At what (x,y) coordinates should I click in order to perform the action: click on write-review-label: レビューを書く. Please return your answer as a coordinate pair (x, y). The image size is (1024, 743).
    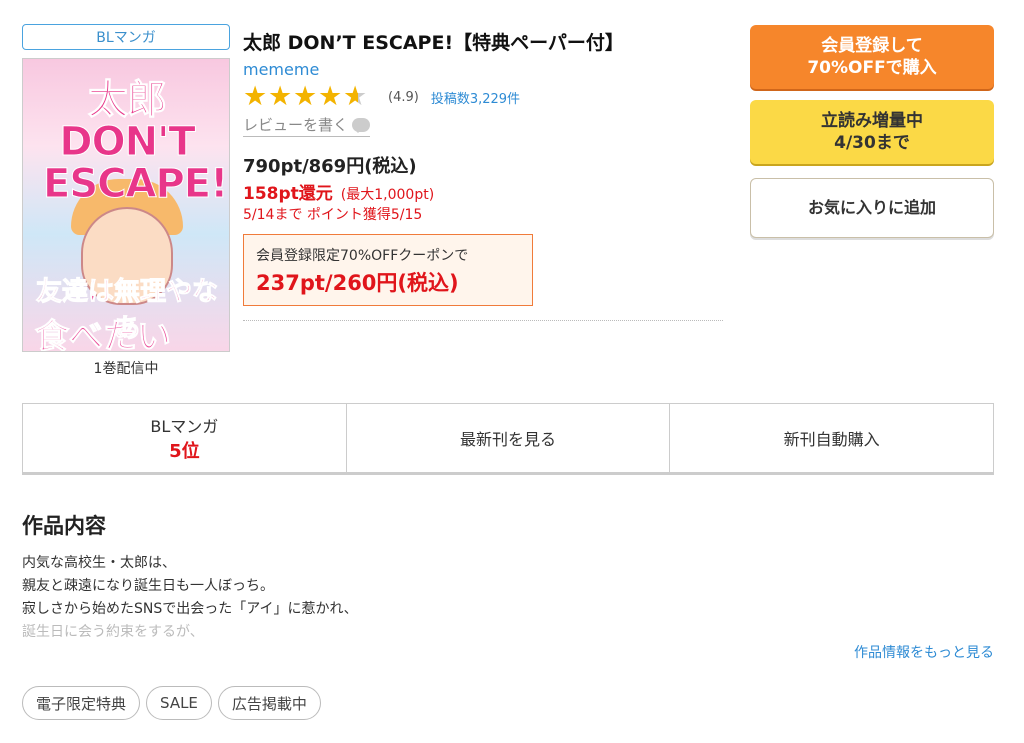
    Looking at the image, I should click on (296, 125).